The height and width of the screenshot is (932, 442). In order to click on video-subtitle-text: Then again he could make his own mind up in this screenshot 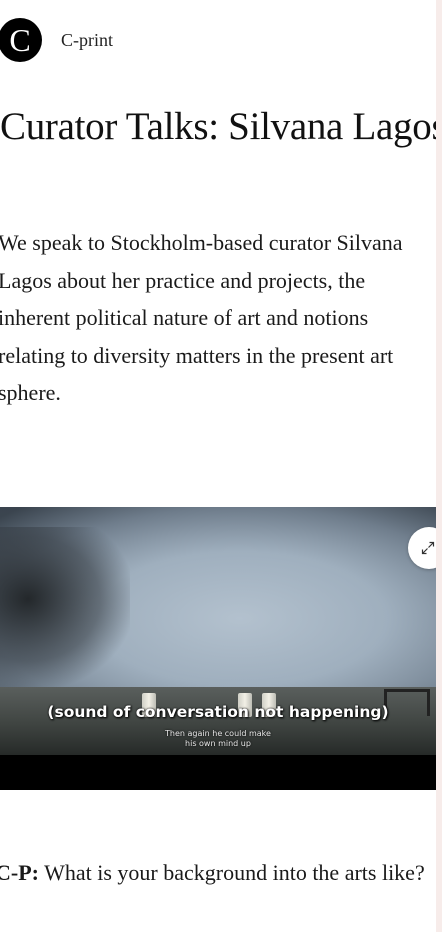, I will do `click(218, 738)`.